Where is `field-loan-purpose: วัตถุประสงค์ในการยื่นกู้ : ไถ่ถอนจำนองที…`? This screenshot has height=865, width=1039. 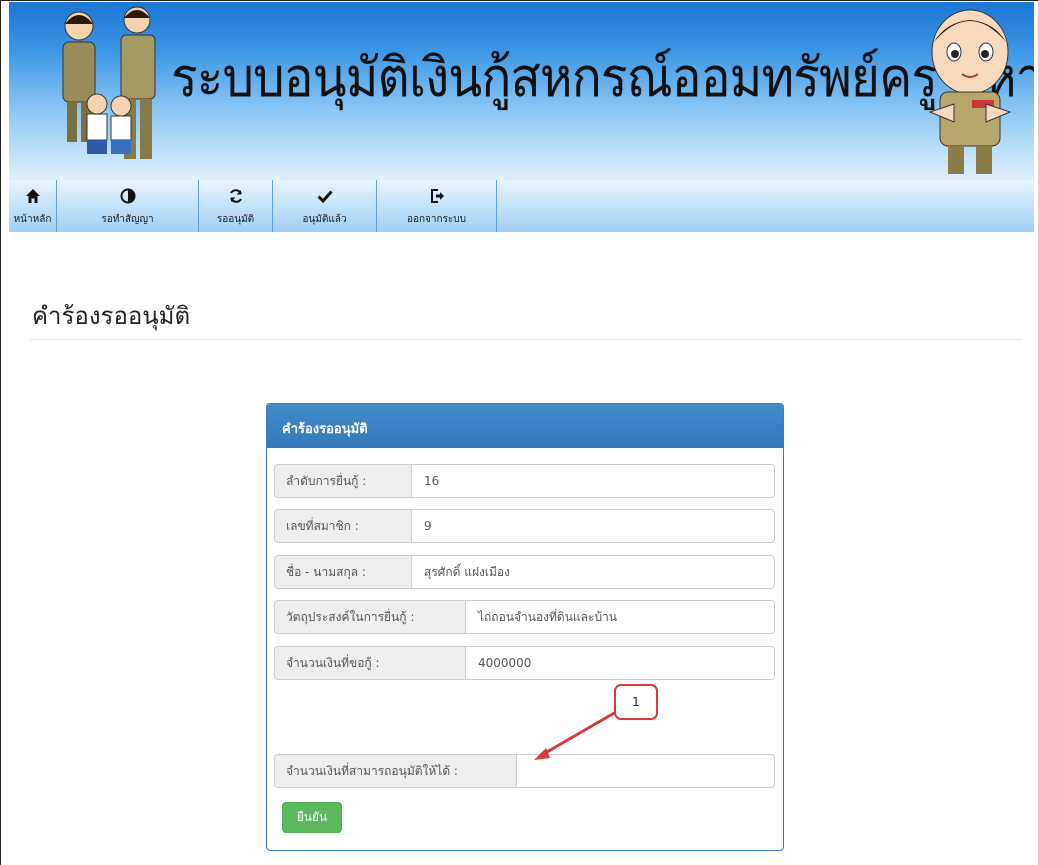 field-loan-purpose: วัตถุประสงค์ในการยื่นกู้ : ไถ่ถอนจำนองที… is located at coordinates (524, 617).